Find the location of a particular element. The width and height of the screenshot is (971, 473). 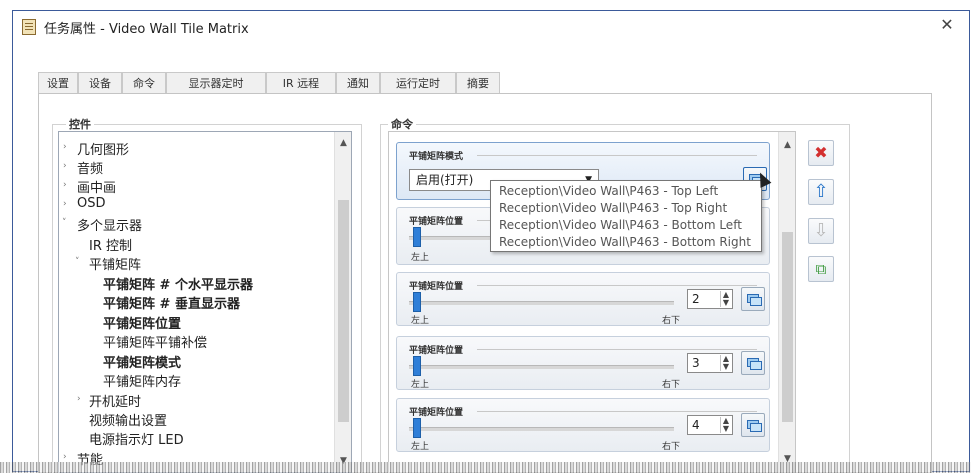

tree-item-h-monitors: 平铺矩阵 # 个水平显示器 is located at coordinates (178, 283).